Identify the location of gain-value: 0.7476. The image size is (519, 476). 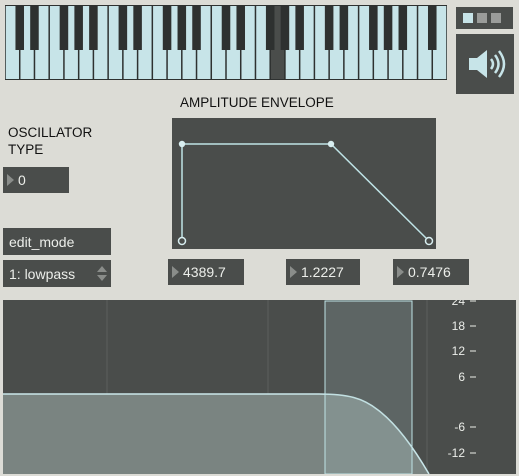
(429, 272).